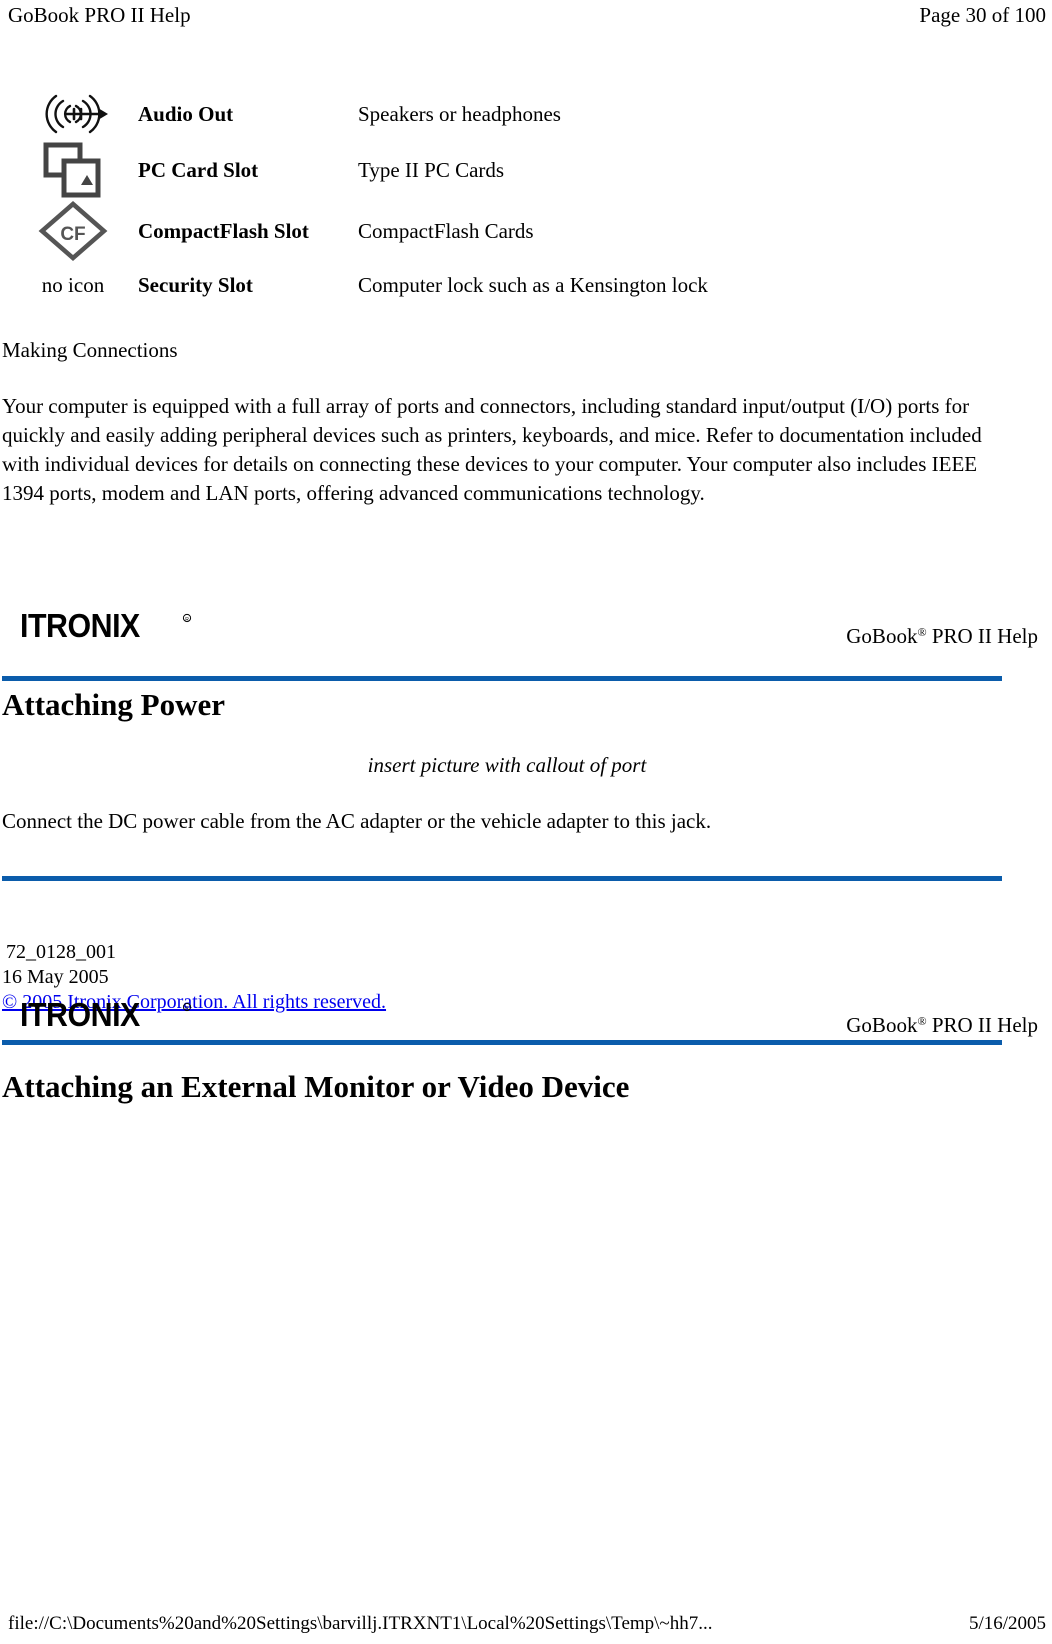 The height and width of the screenshot is (1644, 1052). Describe the element at coordinates (502, 678) in the screenshot. I see `brand-band-rule` at that location.